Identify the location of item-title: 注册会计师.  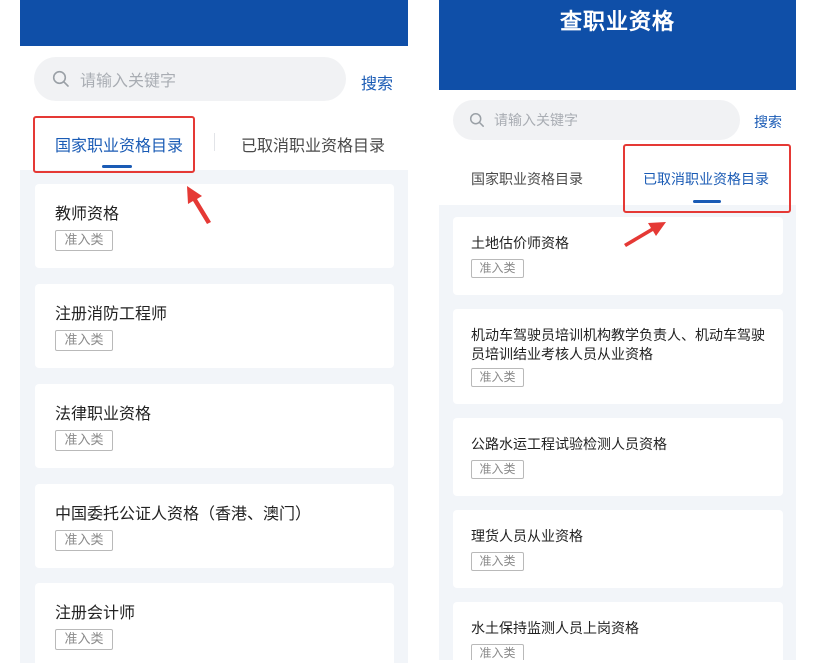
(95, 612).